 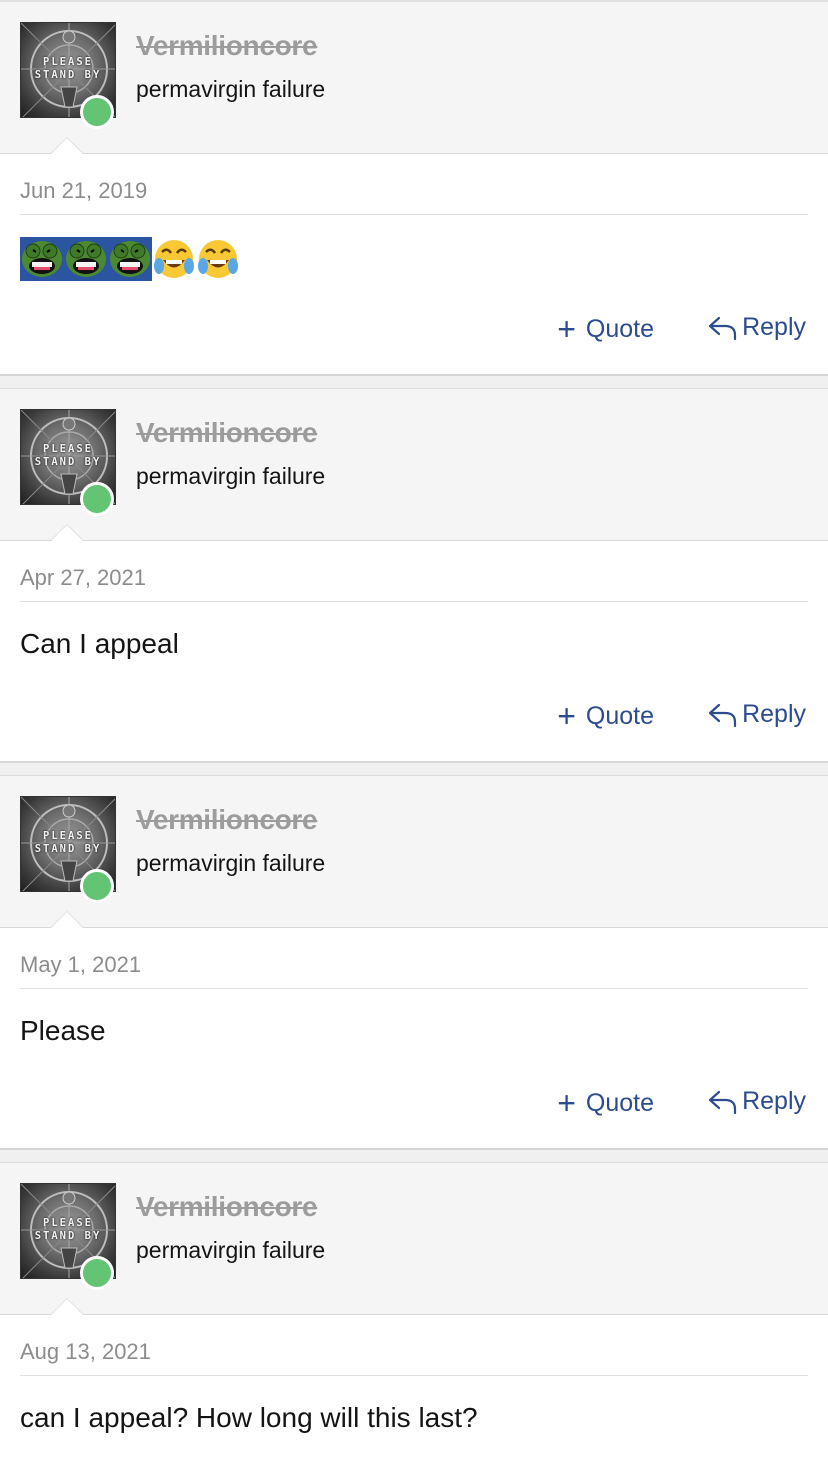 I want to click on post-date: May 1, 2021, so click(x=414, y=958).